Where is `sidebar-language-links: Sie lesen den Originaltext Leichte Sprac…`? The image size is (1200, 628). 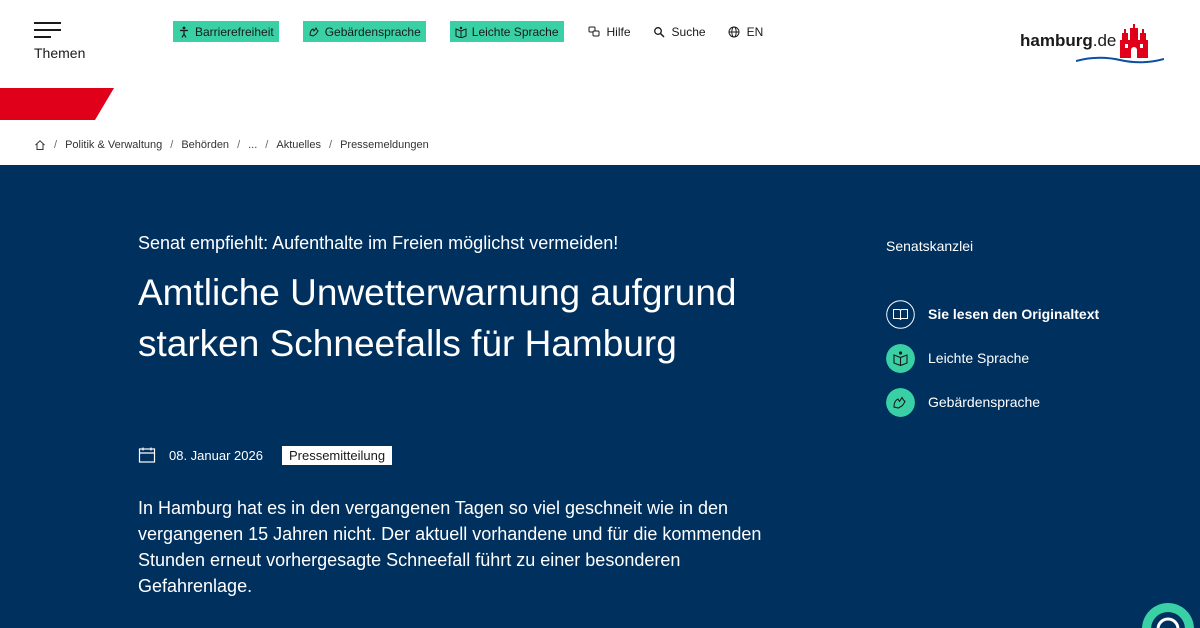 sidebar-language-links: Sie lesen den Originaltext Leichte Sprac… is located at coordinates (992, 365).